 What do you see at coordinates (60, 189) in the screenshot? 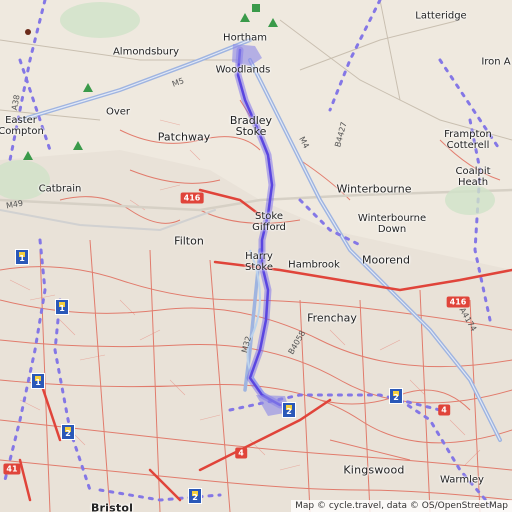
I see `place-catbrain: Catbrain` at bounding box center [60, 189].